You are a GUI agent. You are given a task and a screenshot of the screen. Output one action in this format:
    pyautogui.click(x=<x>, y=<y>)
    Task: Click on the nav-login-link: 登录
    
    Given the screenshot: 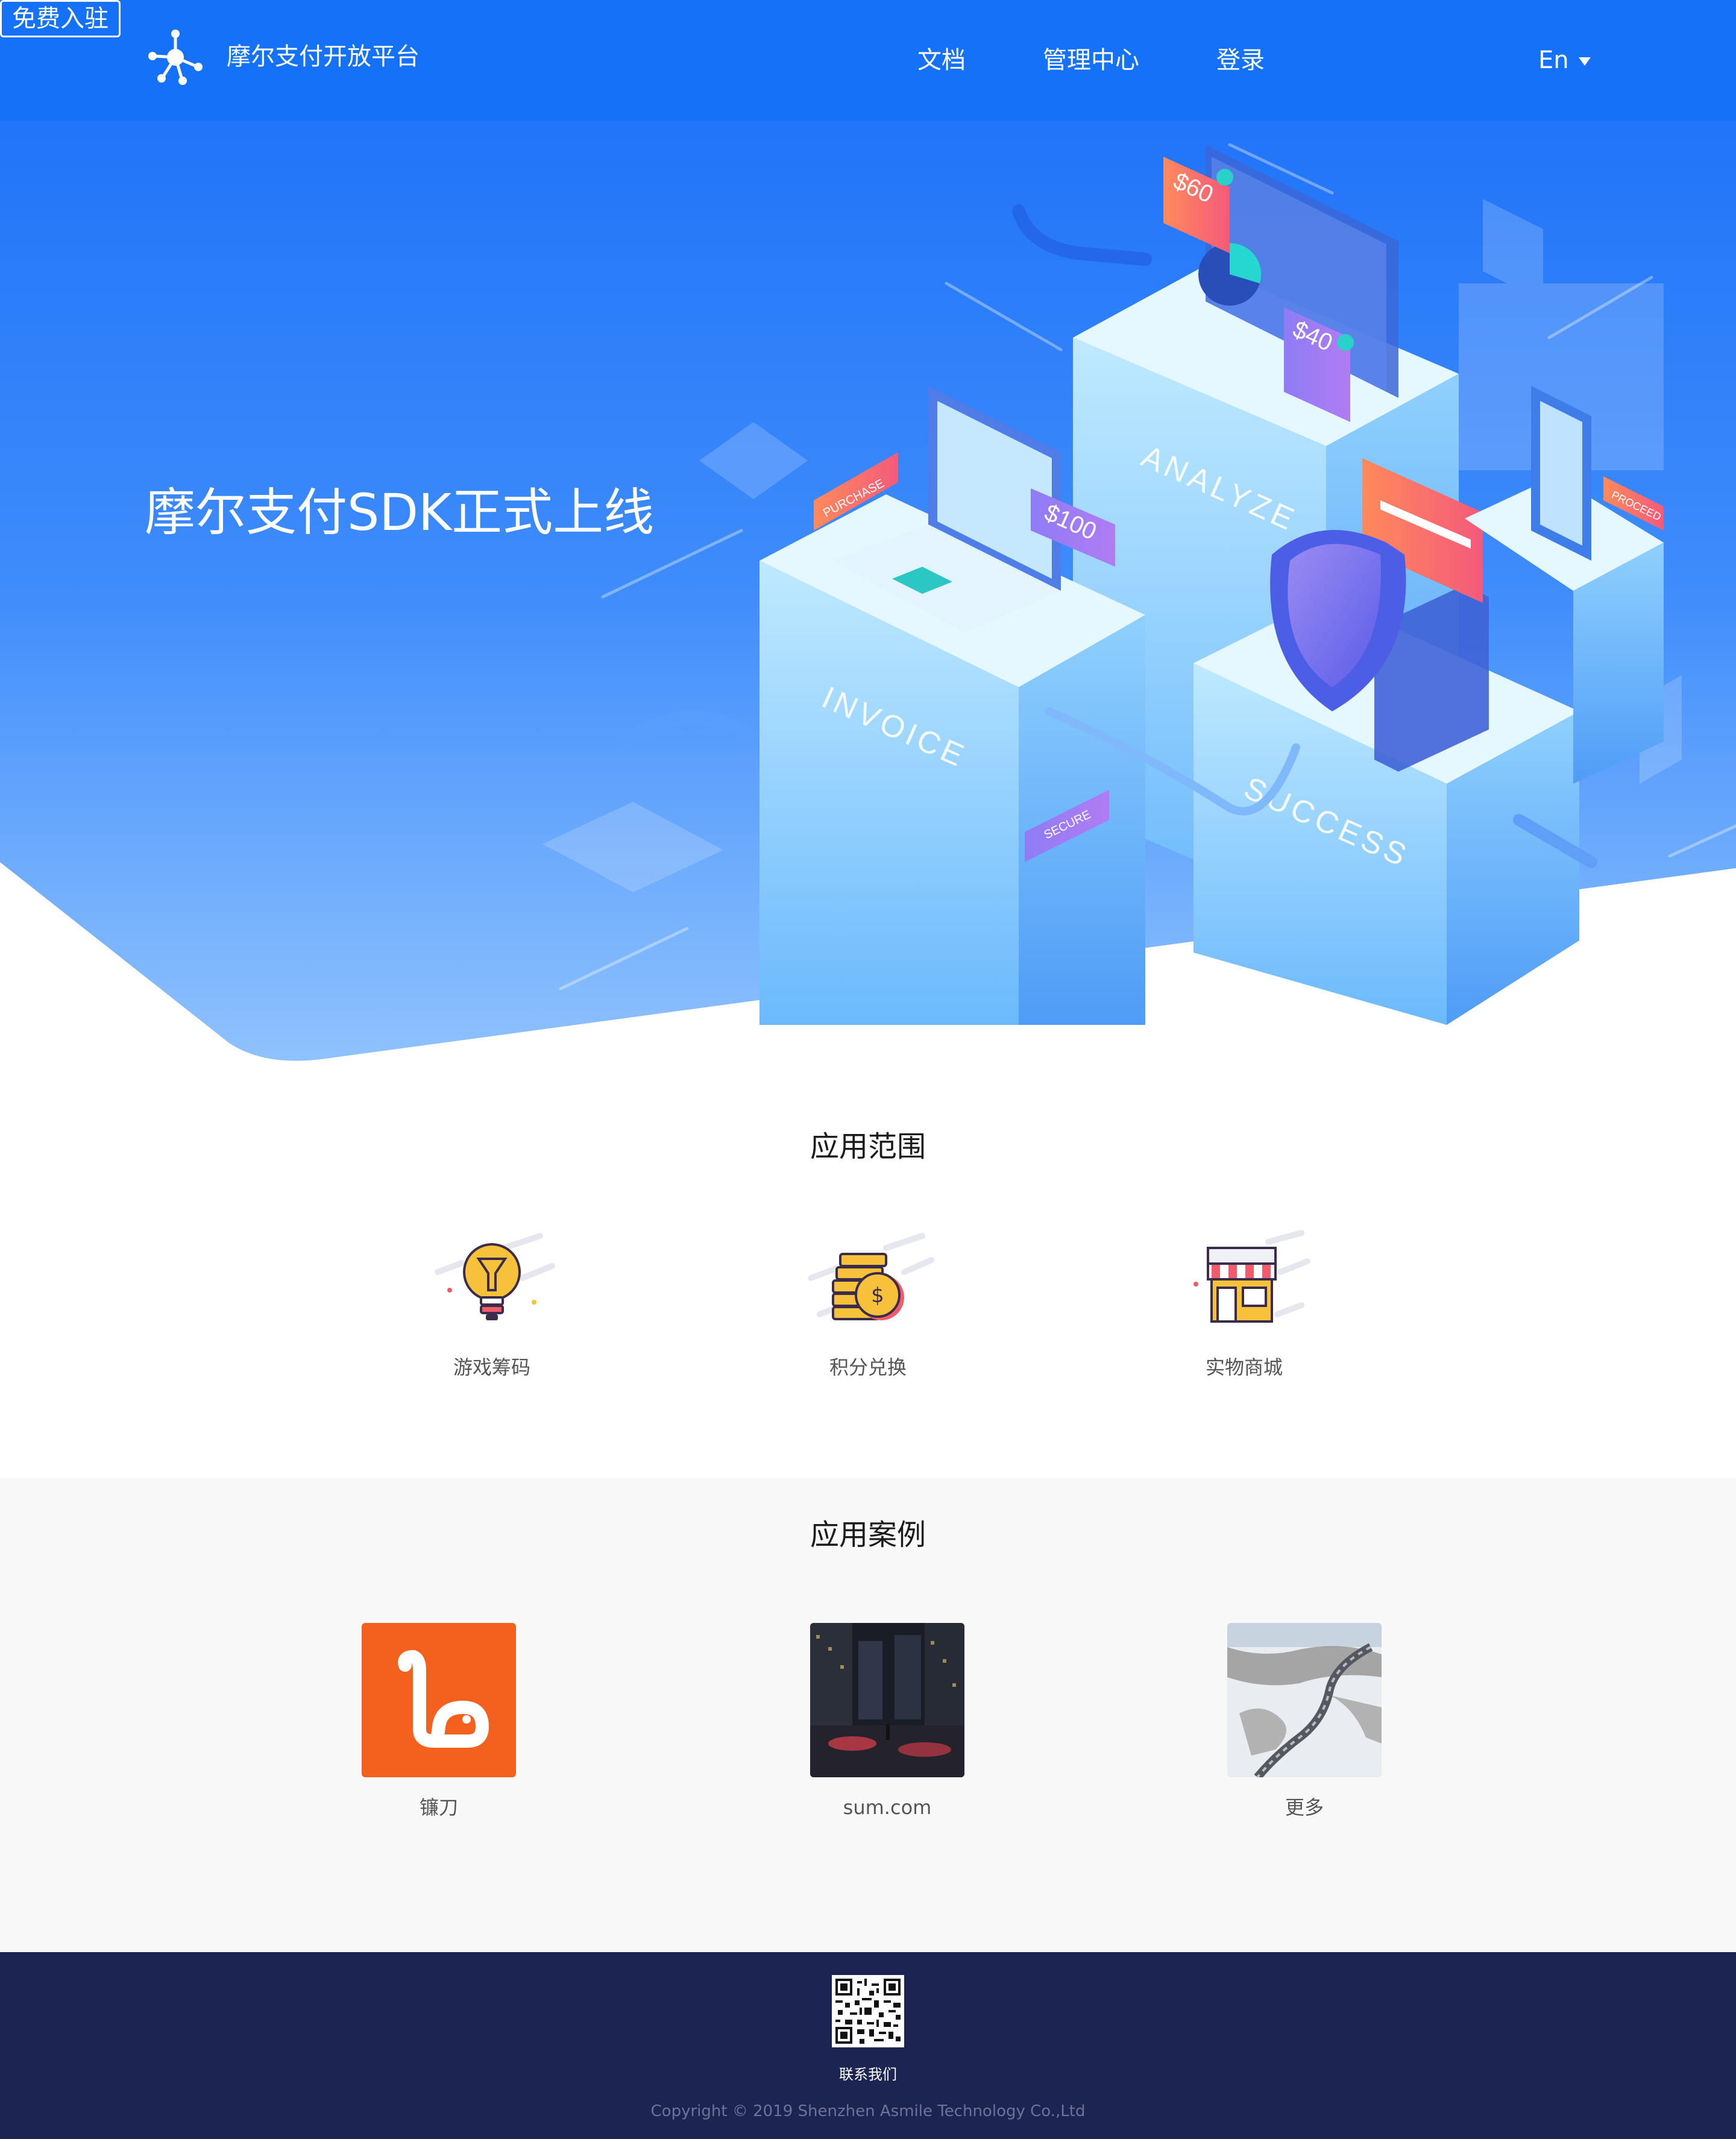 What is the action you would take?
    pyautogui.click(x=1240, y=60)
    